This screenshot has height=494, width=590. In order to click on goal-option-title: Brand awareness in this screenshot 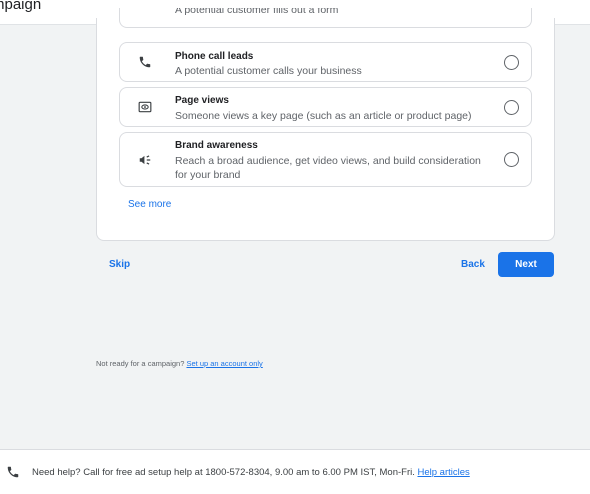, I will do `click(216, 145)`.